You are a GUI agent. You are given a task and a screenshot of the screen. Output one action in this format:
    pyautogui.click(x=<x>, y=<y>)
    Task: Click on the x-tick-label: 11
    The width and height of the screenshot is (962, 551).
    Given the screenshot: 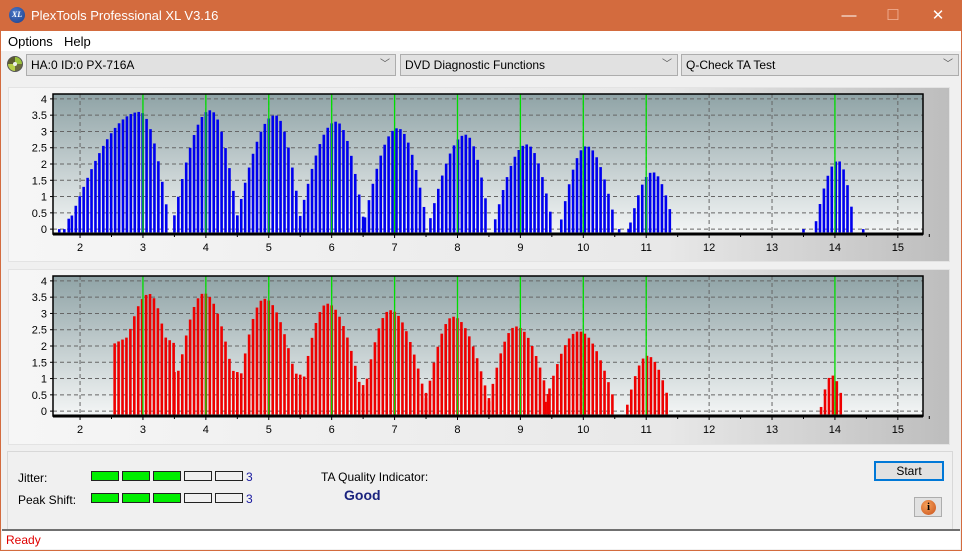 What is the action you would take?
    pyautogui.click(x=645, y=430)
    